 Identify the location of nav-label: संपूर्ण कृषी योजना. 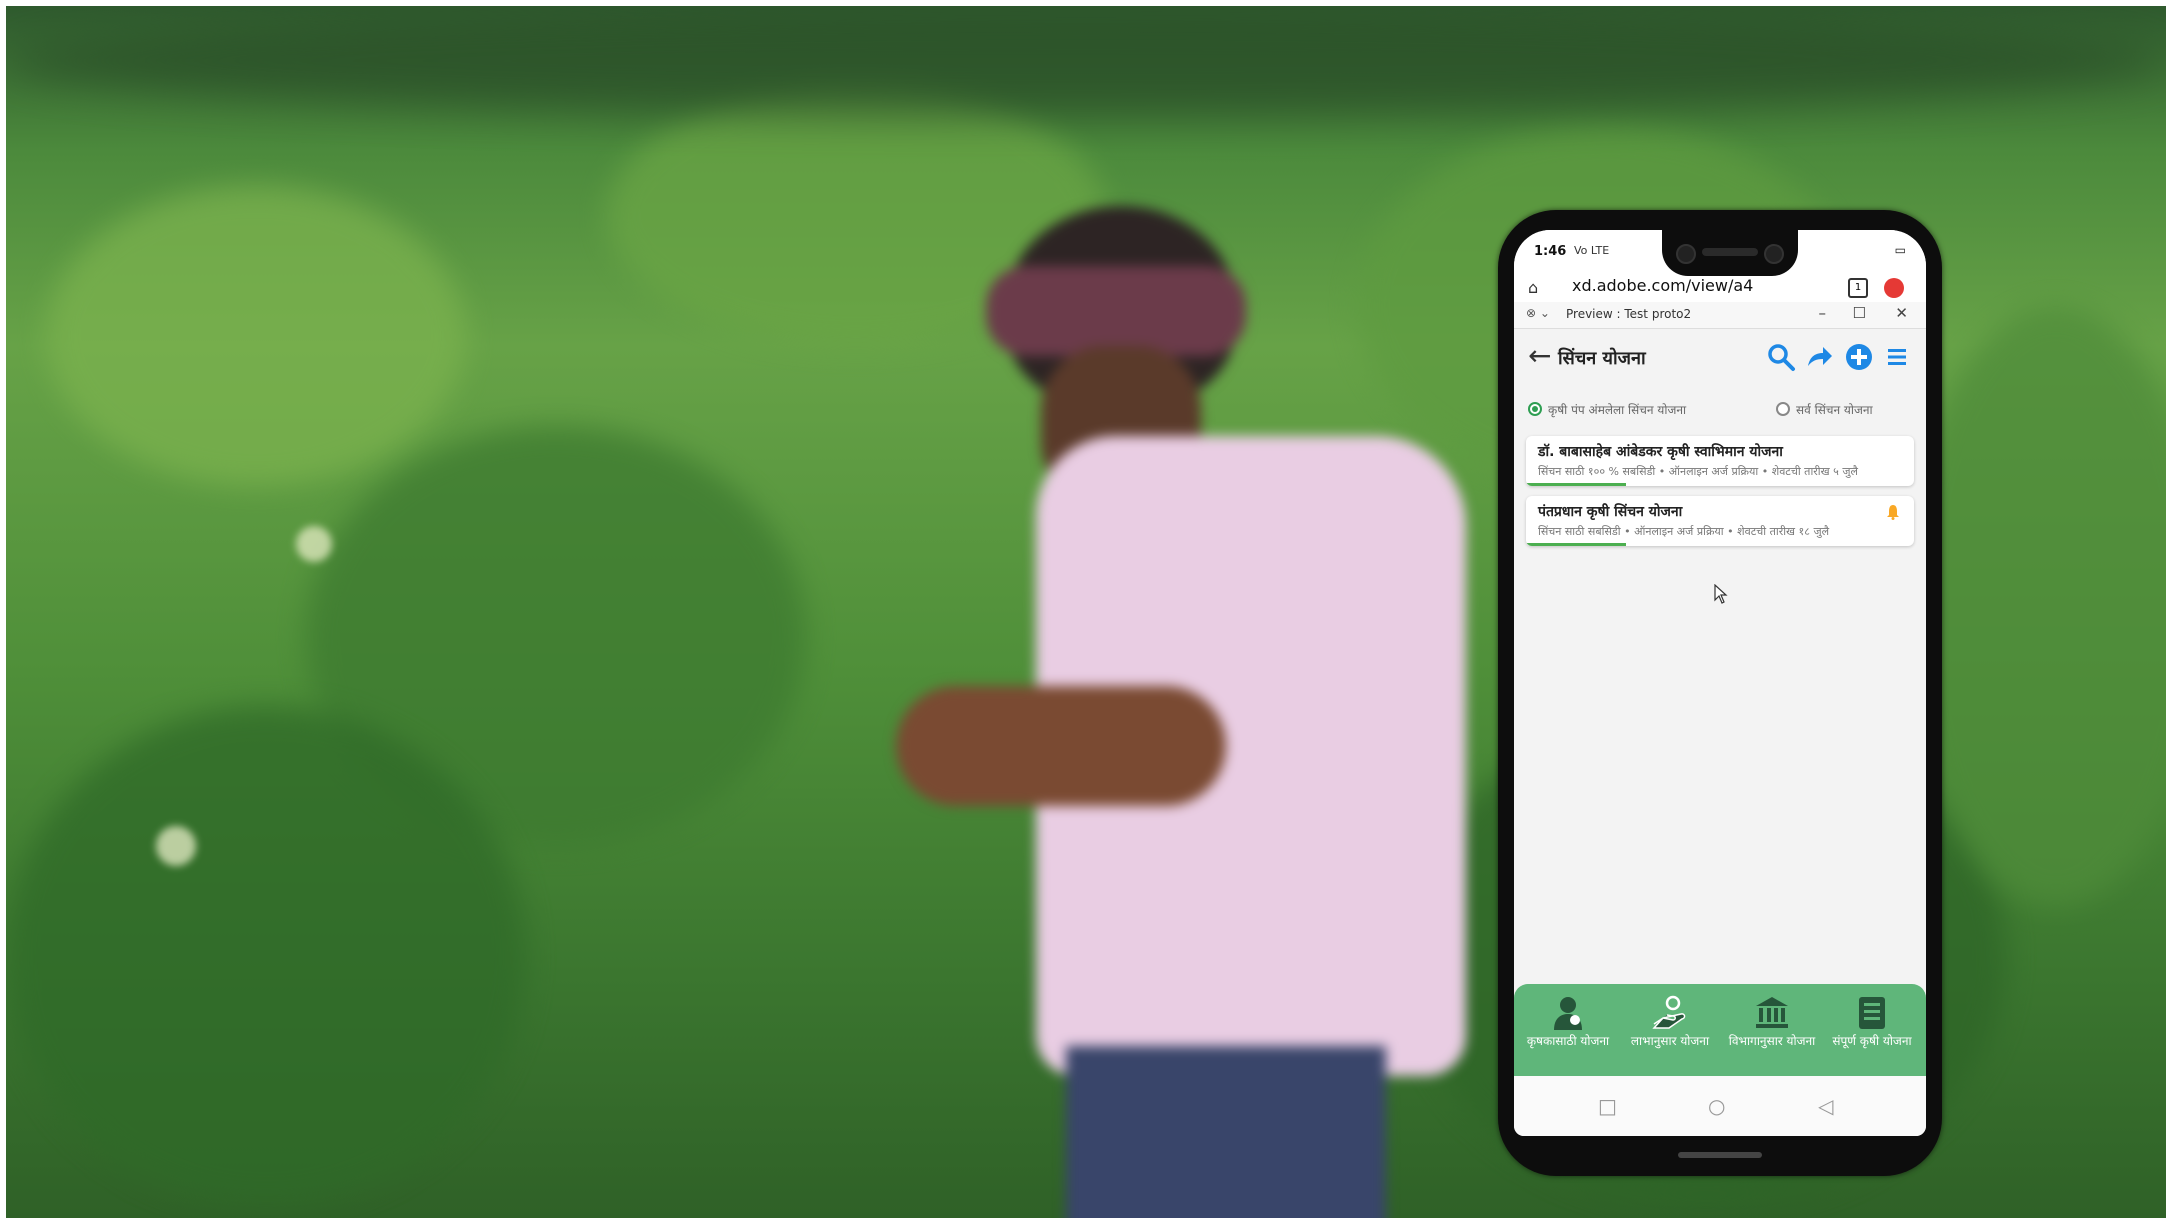
(1872, 1041).